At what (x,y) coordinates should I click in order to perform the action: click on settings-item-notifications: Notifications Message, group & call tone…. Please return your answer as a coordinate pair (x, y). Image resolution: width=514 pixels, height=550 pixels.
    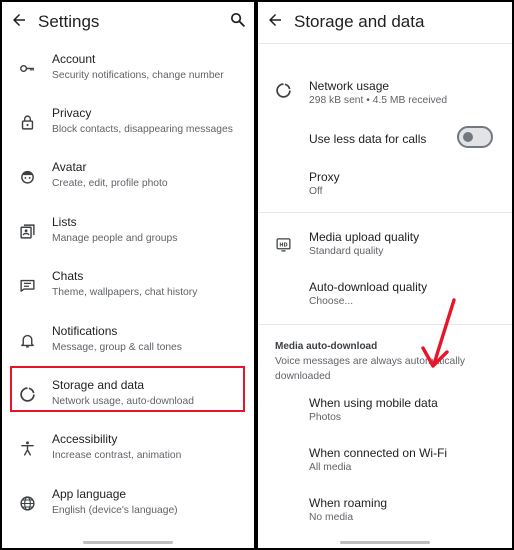
    Looking at the image, I should click on (128, 342).